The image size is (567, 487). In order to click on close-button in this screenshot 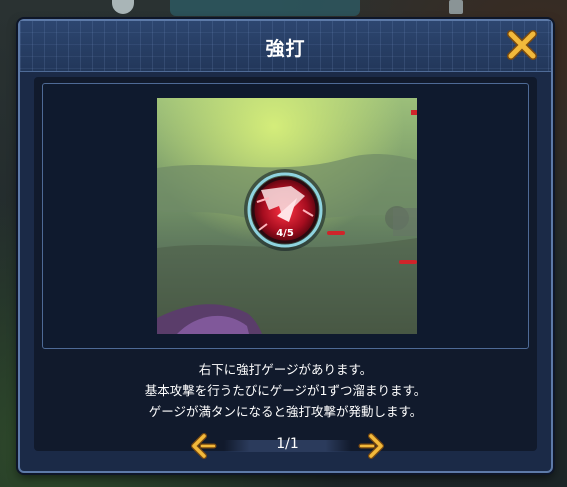, I will do `click(522, 45)`.